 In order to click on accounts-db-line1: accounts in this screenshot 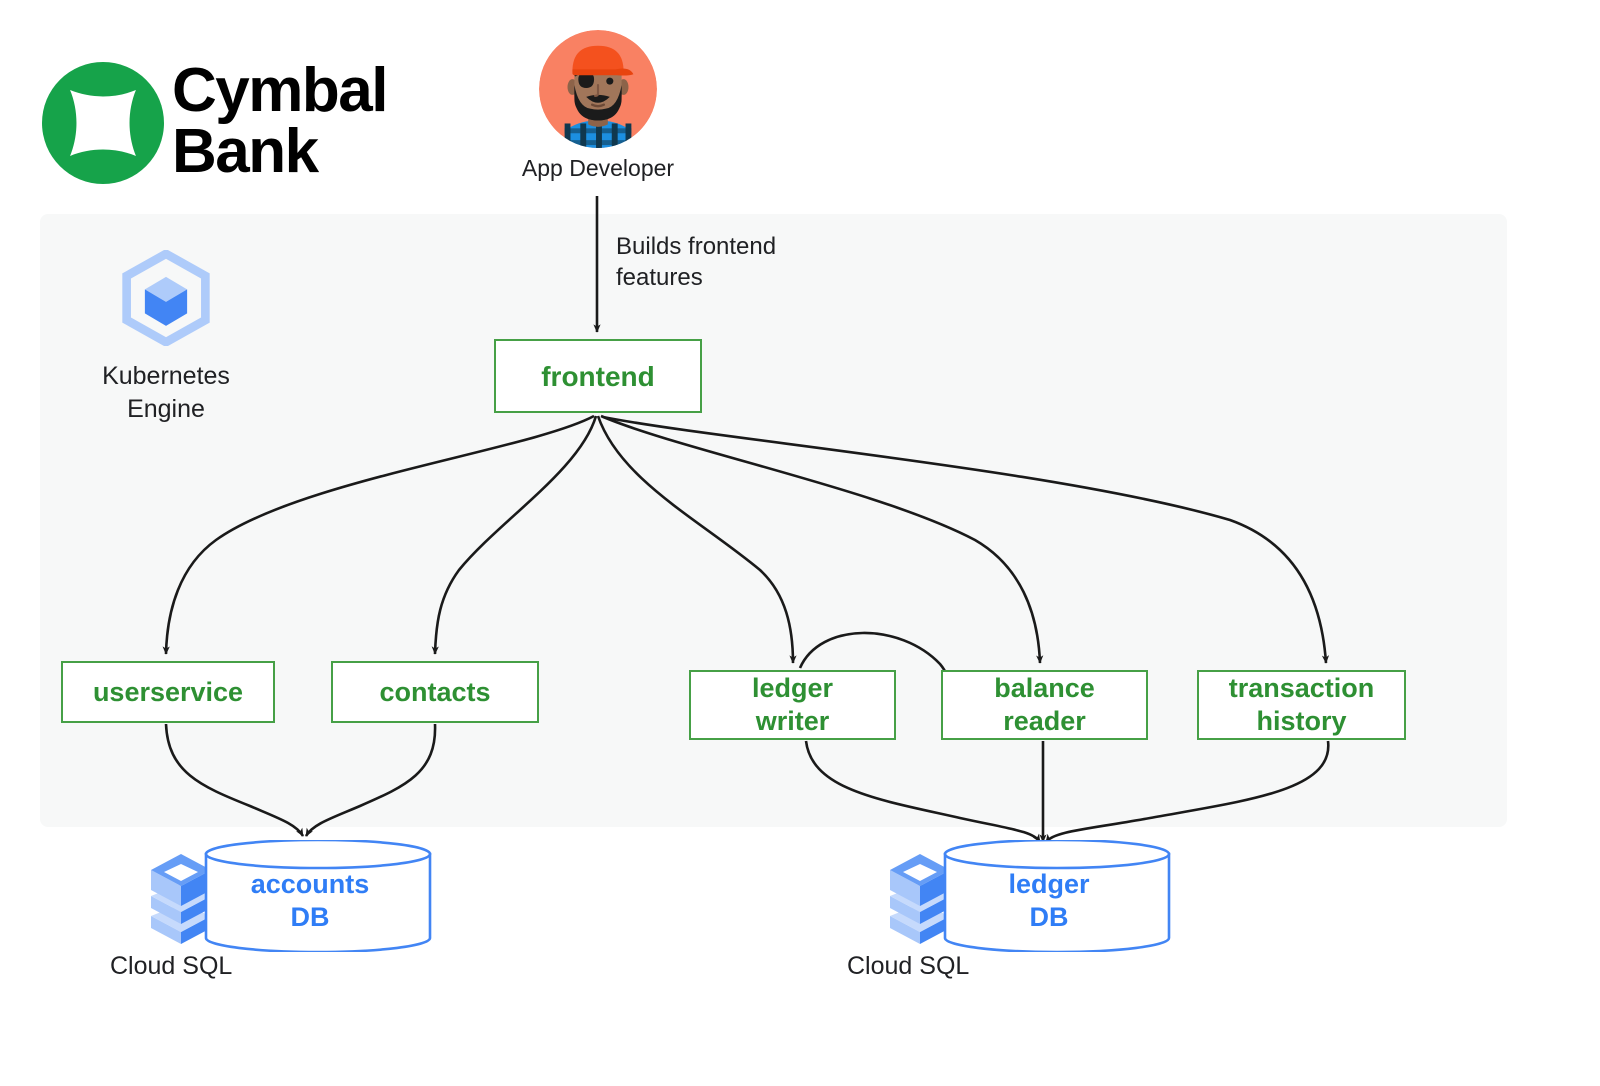, I will do `click(310, 884)`.